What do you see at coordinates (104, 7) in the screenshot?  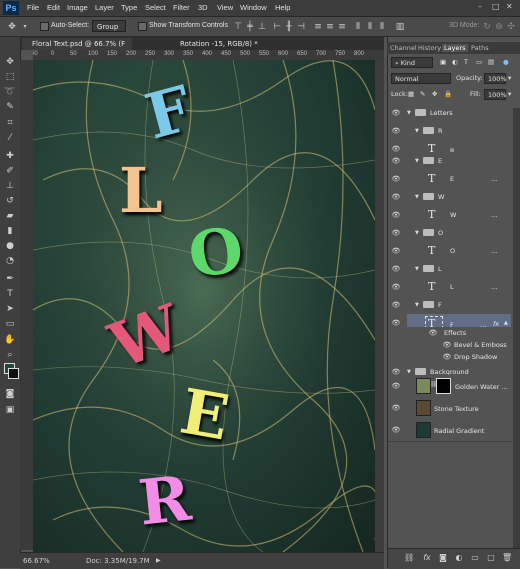 I see `menu-layer: Layer` at bounding box center [104, 7].